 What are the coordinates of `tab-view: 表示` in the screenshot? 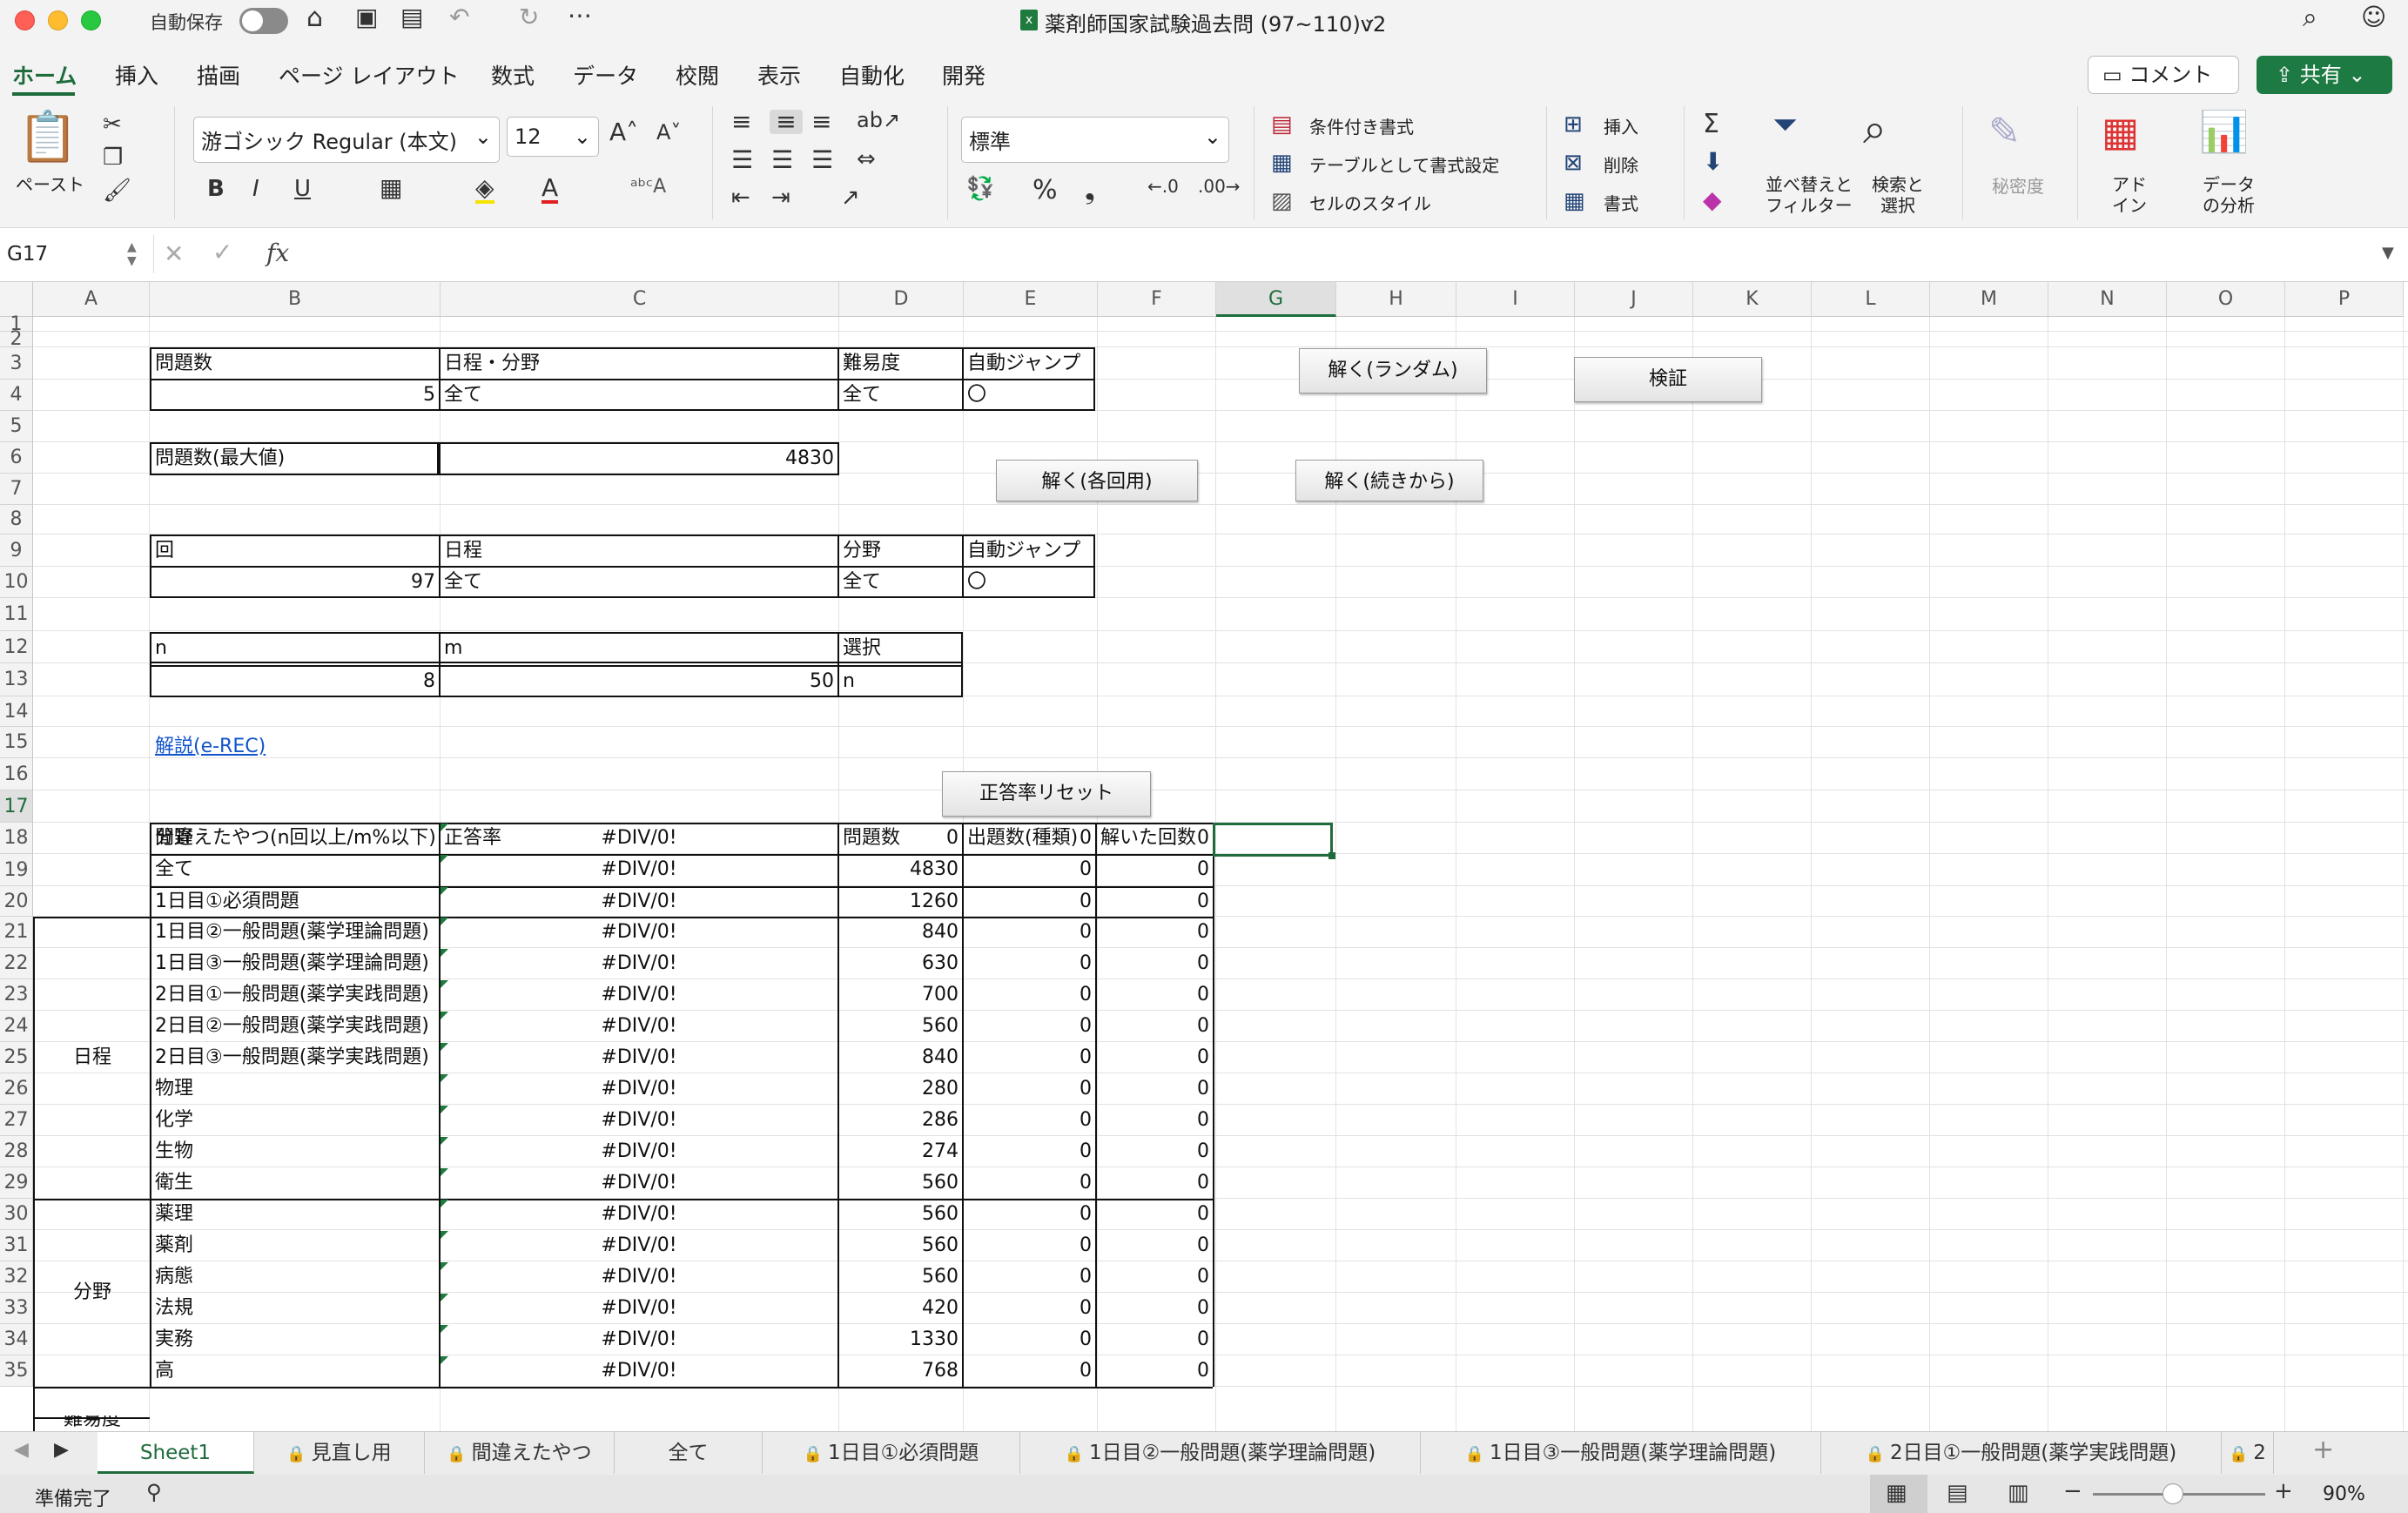 It's located at (779, 75).